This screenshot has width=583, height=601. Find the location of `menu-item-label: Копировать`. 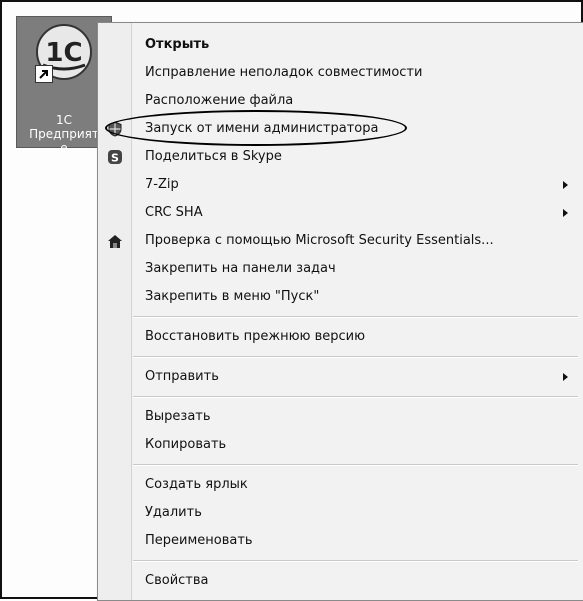

menu-item-label: Копировать is located at coordinates (186, 444).